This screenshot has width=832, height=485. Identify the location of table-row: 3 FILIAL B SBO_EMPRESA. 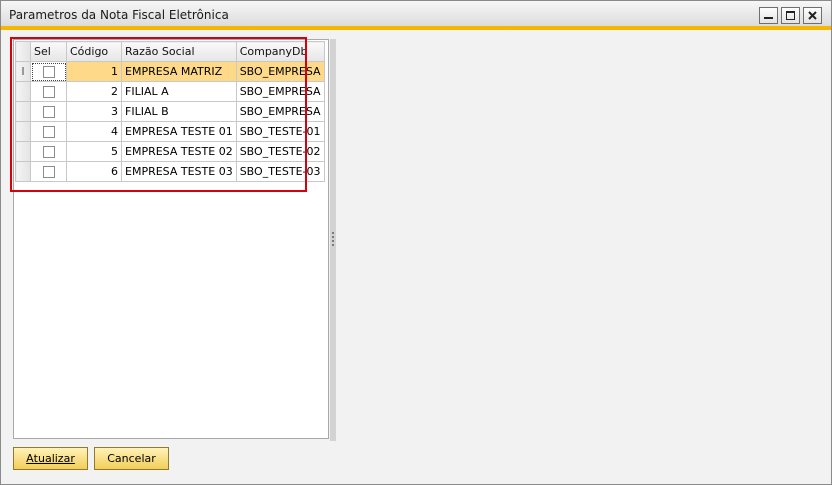
(170, 111).